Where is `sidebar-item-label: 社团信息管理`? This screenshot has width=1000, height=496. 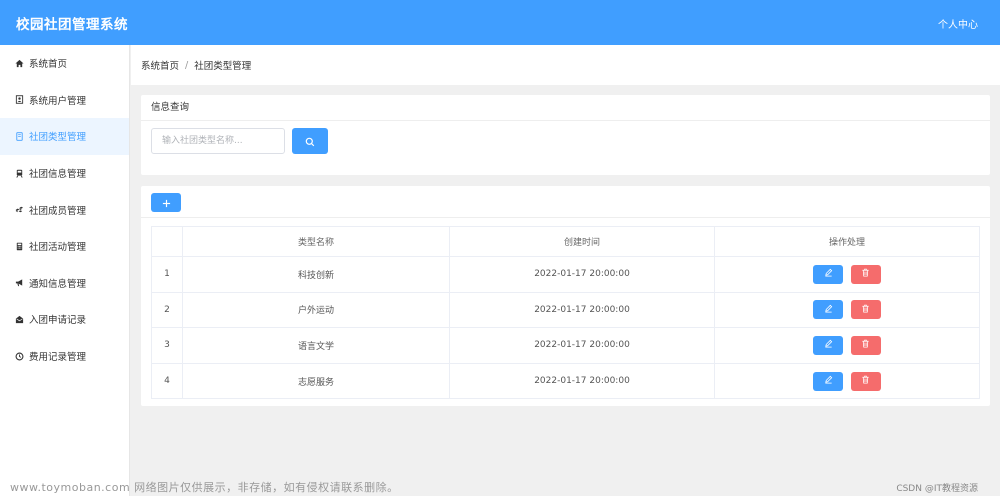
sidebar-item-label: 社团信息管理 is located at coordinates (58, 175).